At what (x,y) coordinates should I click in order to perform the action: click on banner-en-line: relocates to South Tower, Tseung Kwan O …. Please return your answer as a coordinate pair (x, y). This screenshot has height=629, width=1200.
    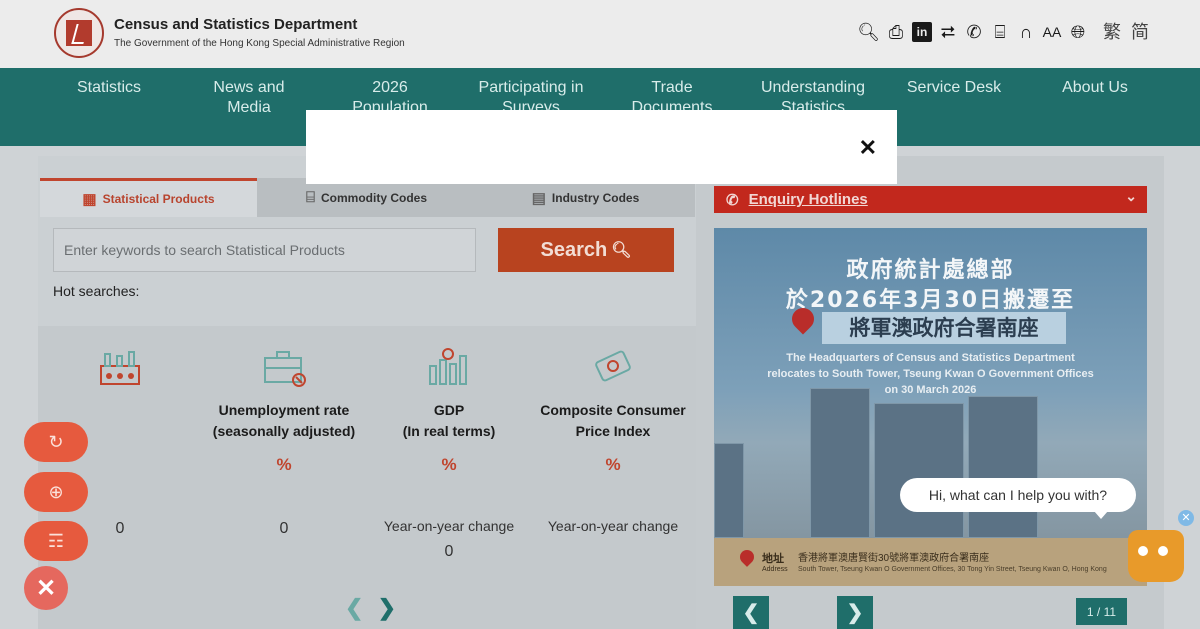
    Looking at the image, I should click on (930, 374).